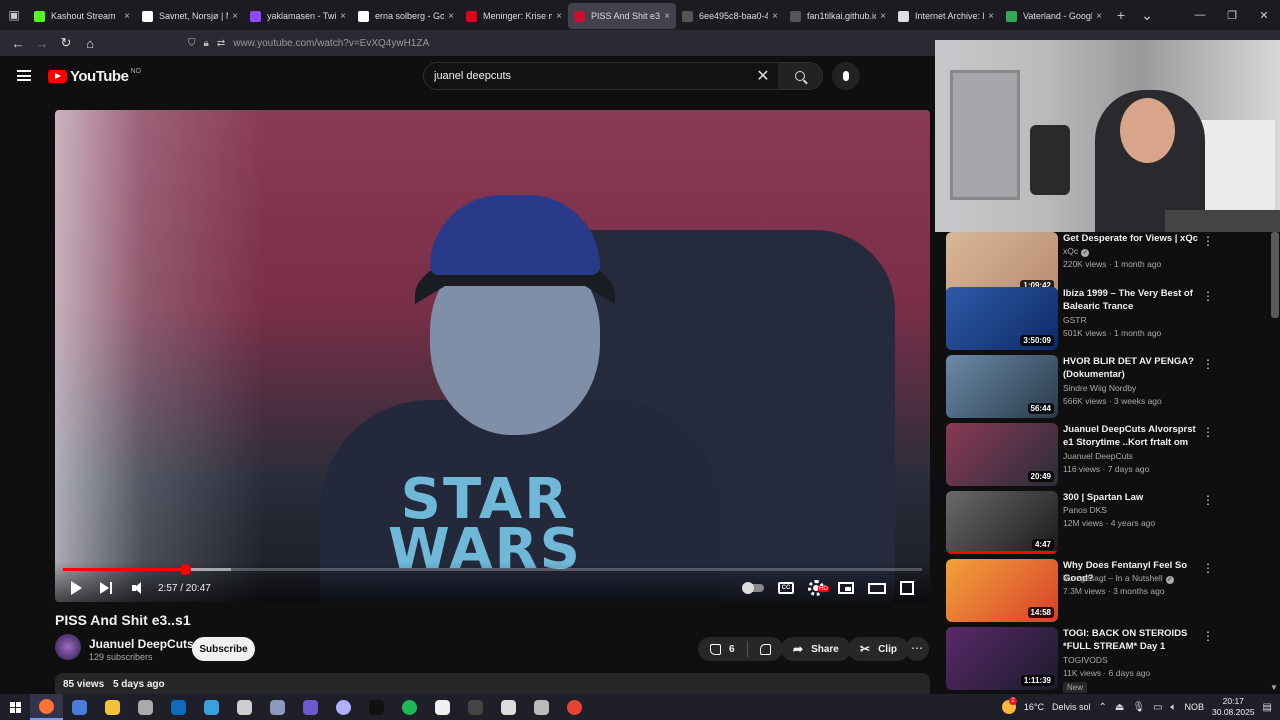 This screenshot has height=720, width=1280. Describe the element at coordinates (442, 707) in the screenshot. I see `taskbar-itunes-icon` at that location.